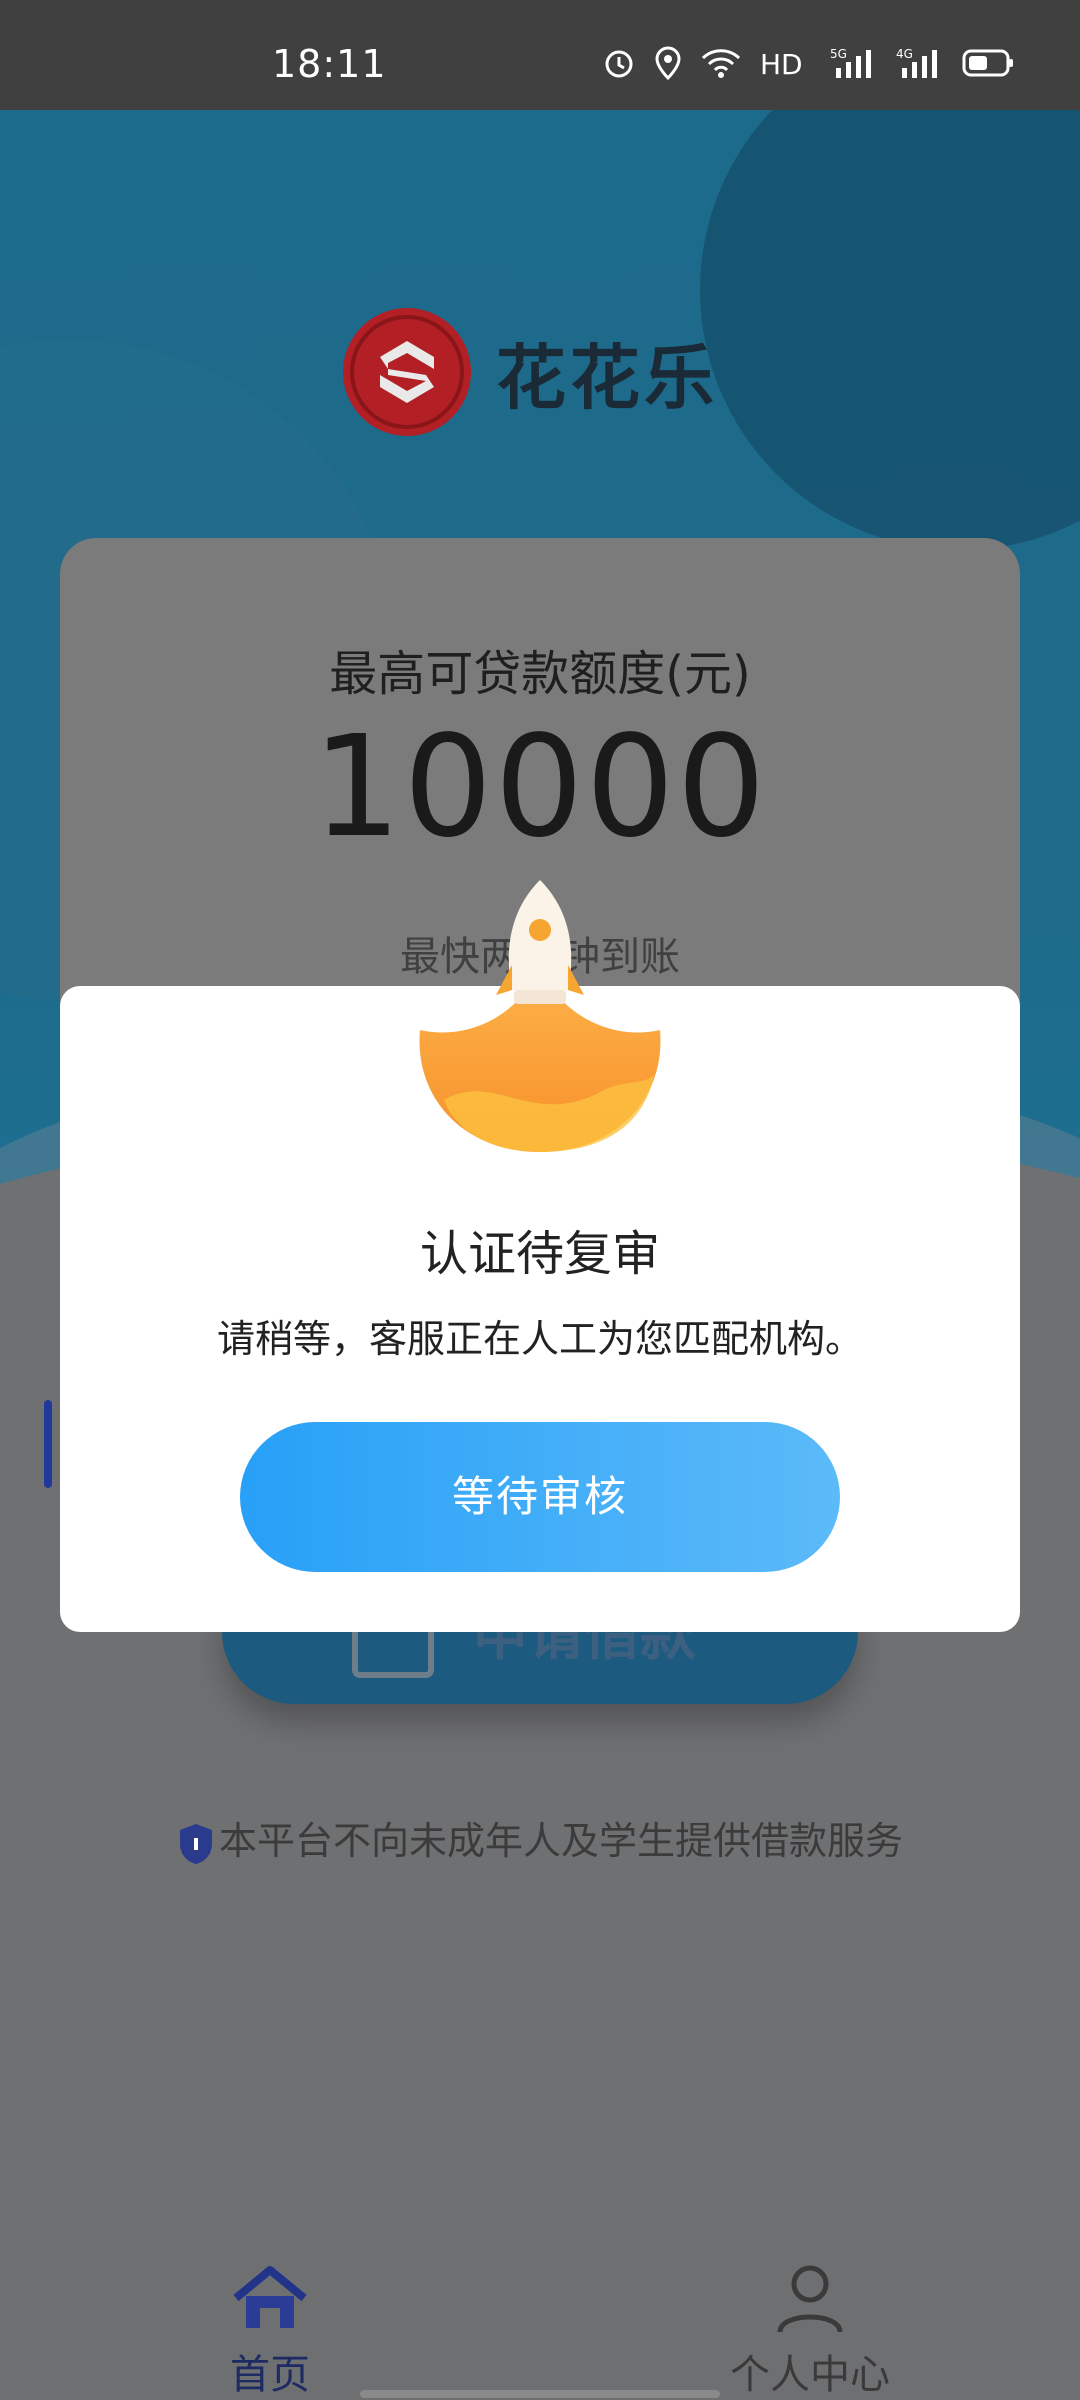 The height and width of the screenshot is (2400, 1080). I want to click on svg-text: HD, so click(781, 64).